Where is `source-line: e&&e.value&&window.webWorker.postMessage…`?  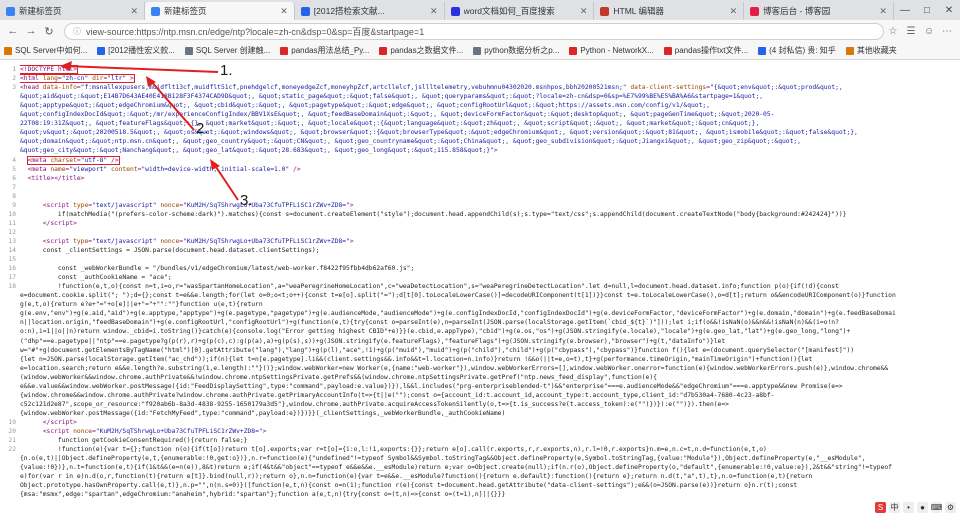
source-line: e&&e.value&&window.webWorker.postMessage… is located at coordinates (480, 386).